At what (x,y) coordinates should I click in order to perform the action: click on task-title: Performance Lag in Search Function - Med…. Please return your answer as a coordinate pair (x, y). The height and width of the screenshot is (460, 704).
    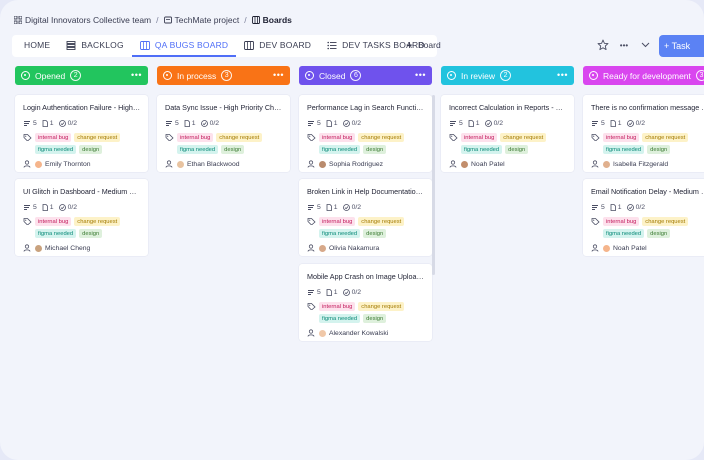
    Looking at the image, I should click on (366, 107).